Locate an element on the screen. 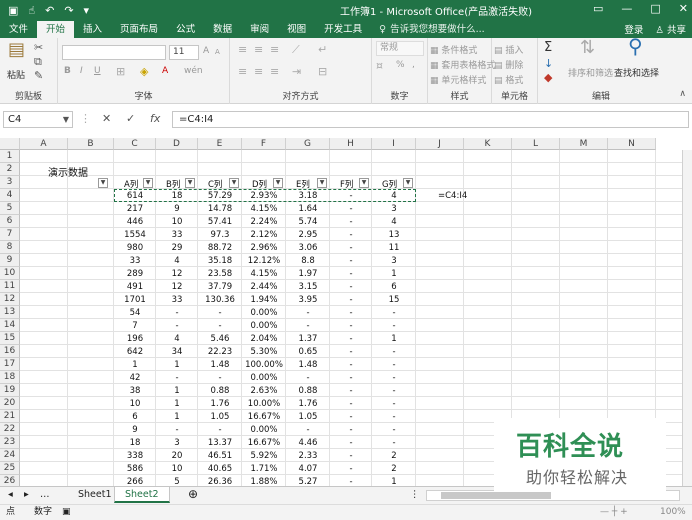  zoom-slider: — ┼ + is located at coordinates (614, 512).